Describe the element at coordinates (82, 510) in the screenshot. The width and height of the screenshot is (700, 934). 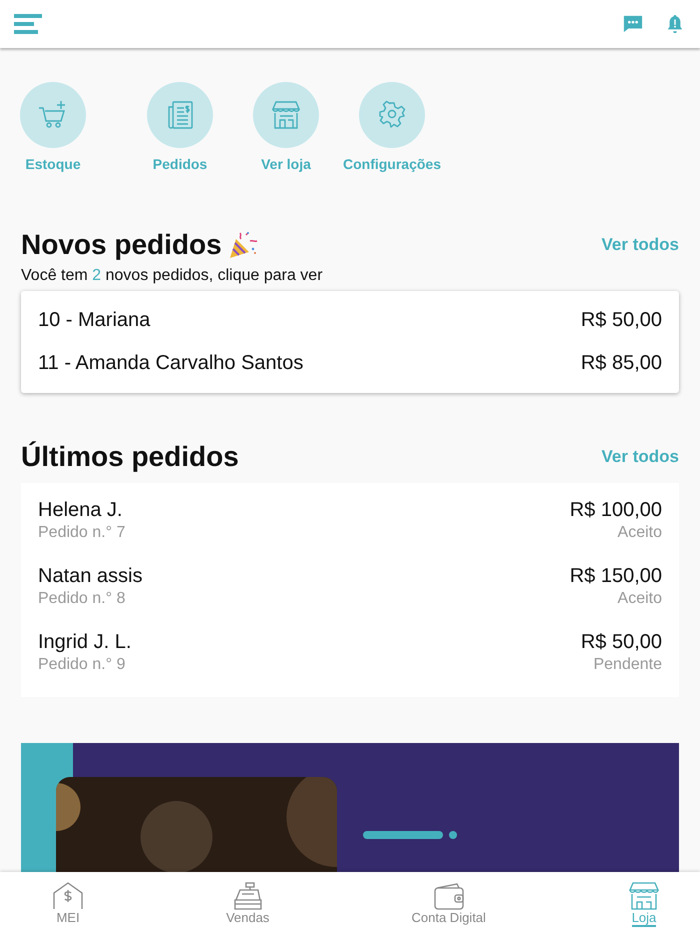
I see `customer-name: Helena J.` at that location.